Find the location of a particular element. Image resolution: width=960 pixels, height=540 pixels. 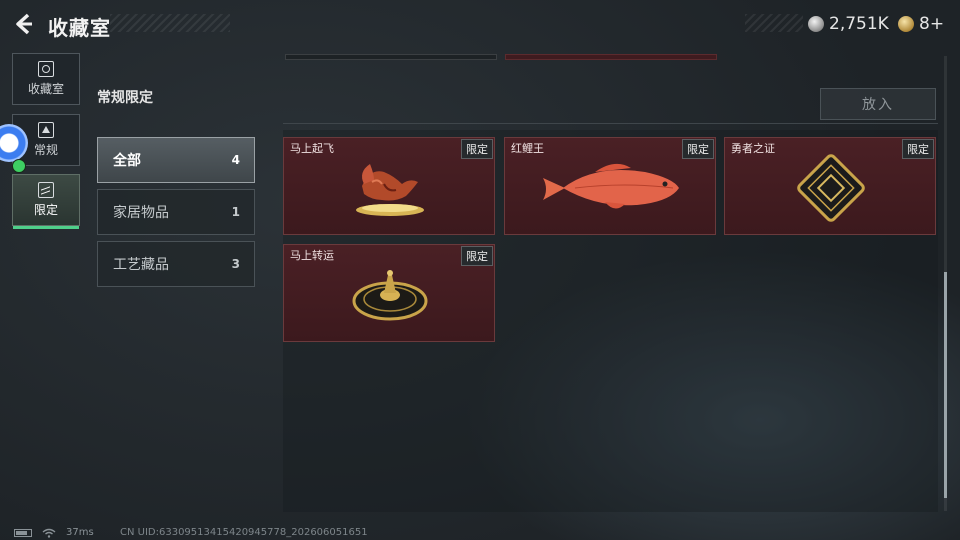

sidebar-tab-label: 收藏室 is located at coordinates (45, 89).